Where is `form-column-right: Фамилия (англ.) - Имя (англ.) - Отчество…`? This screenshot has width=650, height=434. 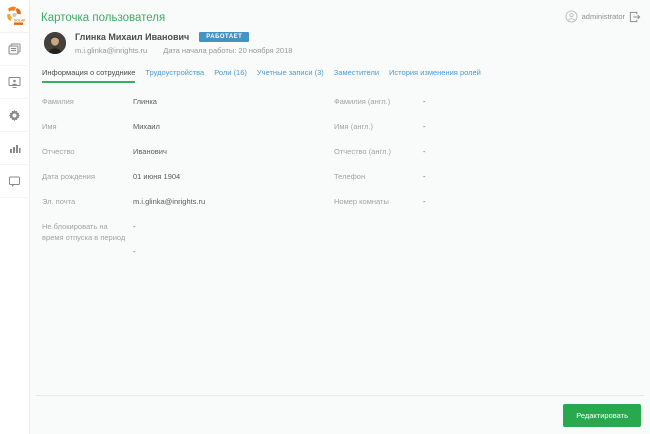
form-column-right: Фамилия (англ.) - Имя (англ.) - Отчество… is located at coordinates (484, 159).